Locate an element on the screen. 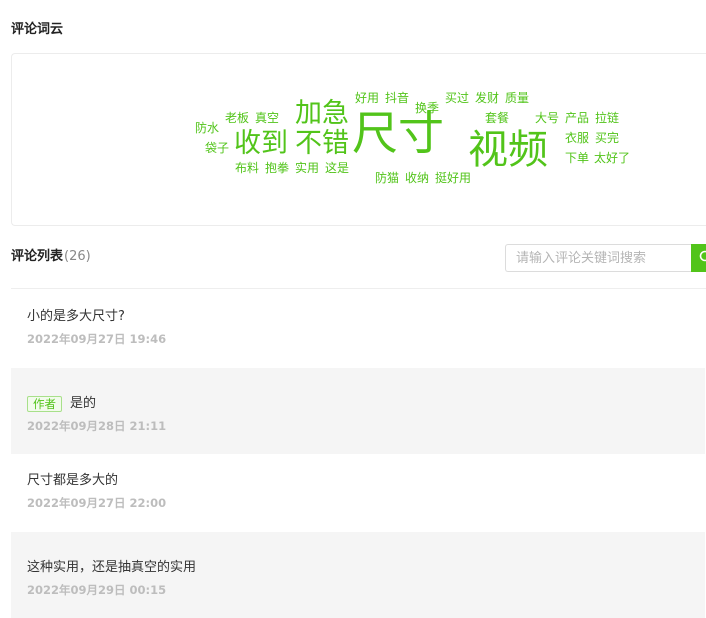 This screenshot has width=706, height=618. author-badge: 作者 is located at coordinates (44, 403).